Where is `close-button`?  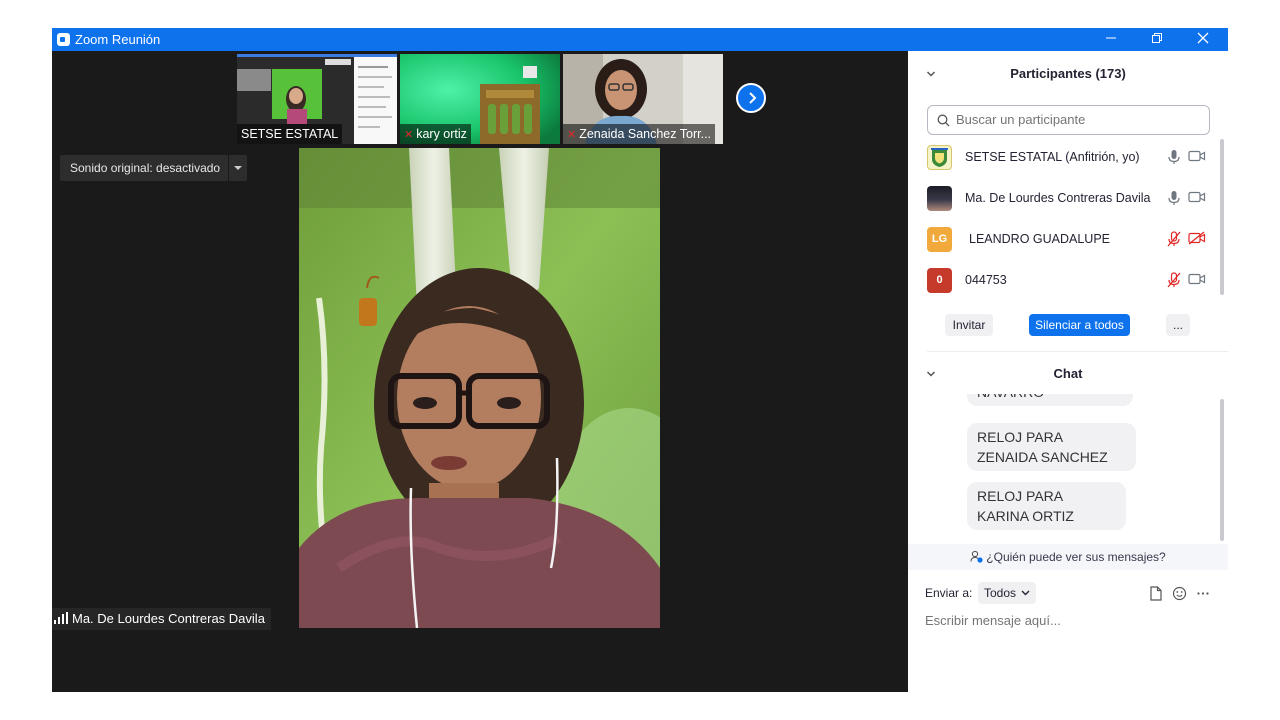
close-button is located at coordinates (1203, 39).